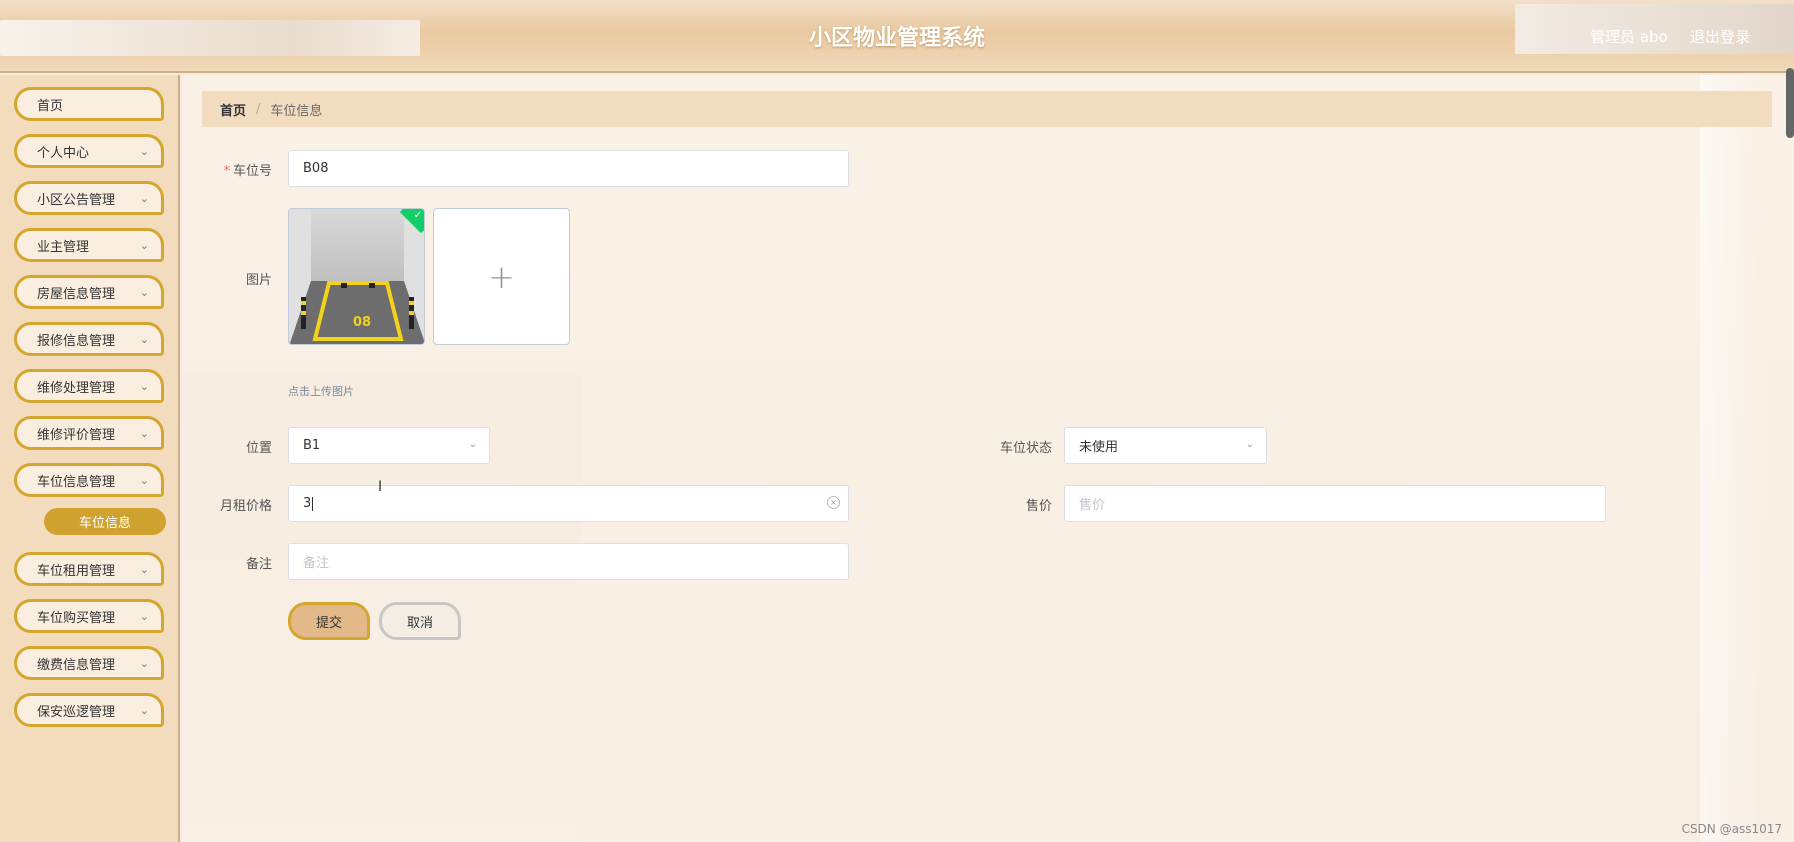 The image size is (1794, 842). I want to click on sidebar-item-repair-report-management: 报修信息管理 ⌄, so click(89, 339).